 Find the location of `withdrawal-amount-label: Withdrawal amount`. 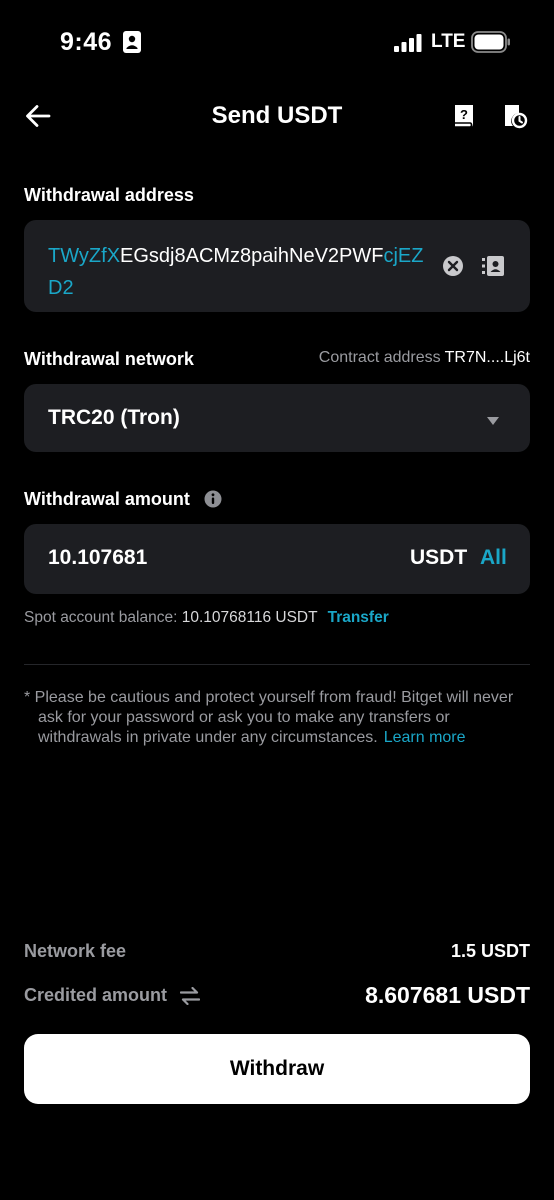

withdrawal-amount-label: Withdrawal amount is located at coordinates (107, 499).